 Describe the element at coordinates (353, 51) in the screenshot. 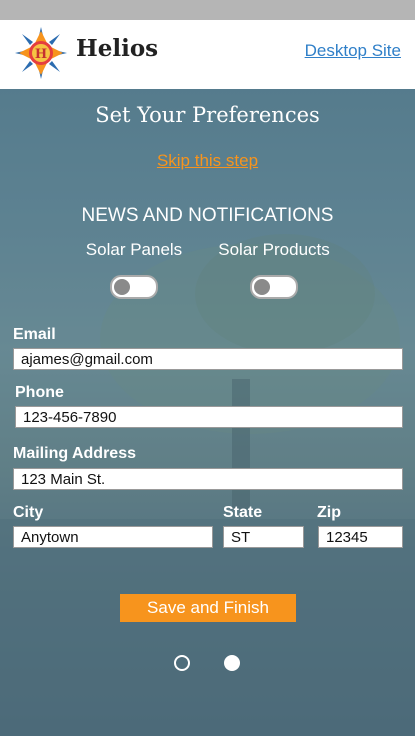

I see `desktop-site-link: Desktop Site` at that location.